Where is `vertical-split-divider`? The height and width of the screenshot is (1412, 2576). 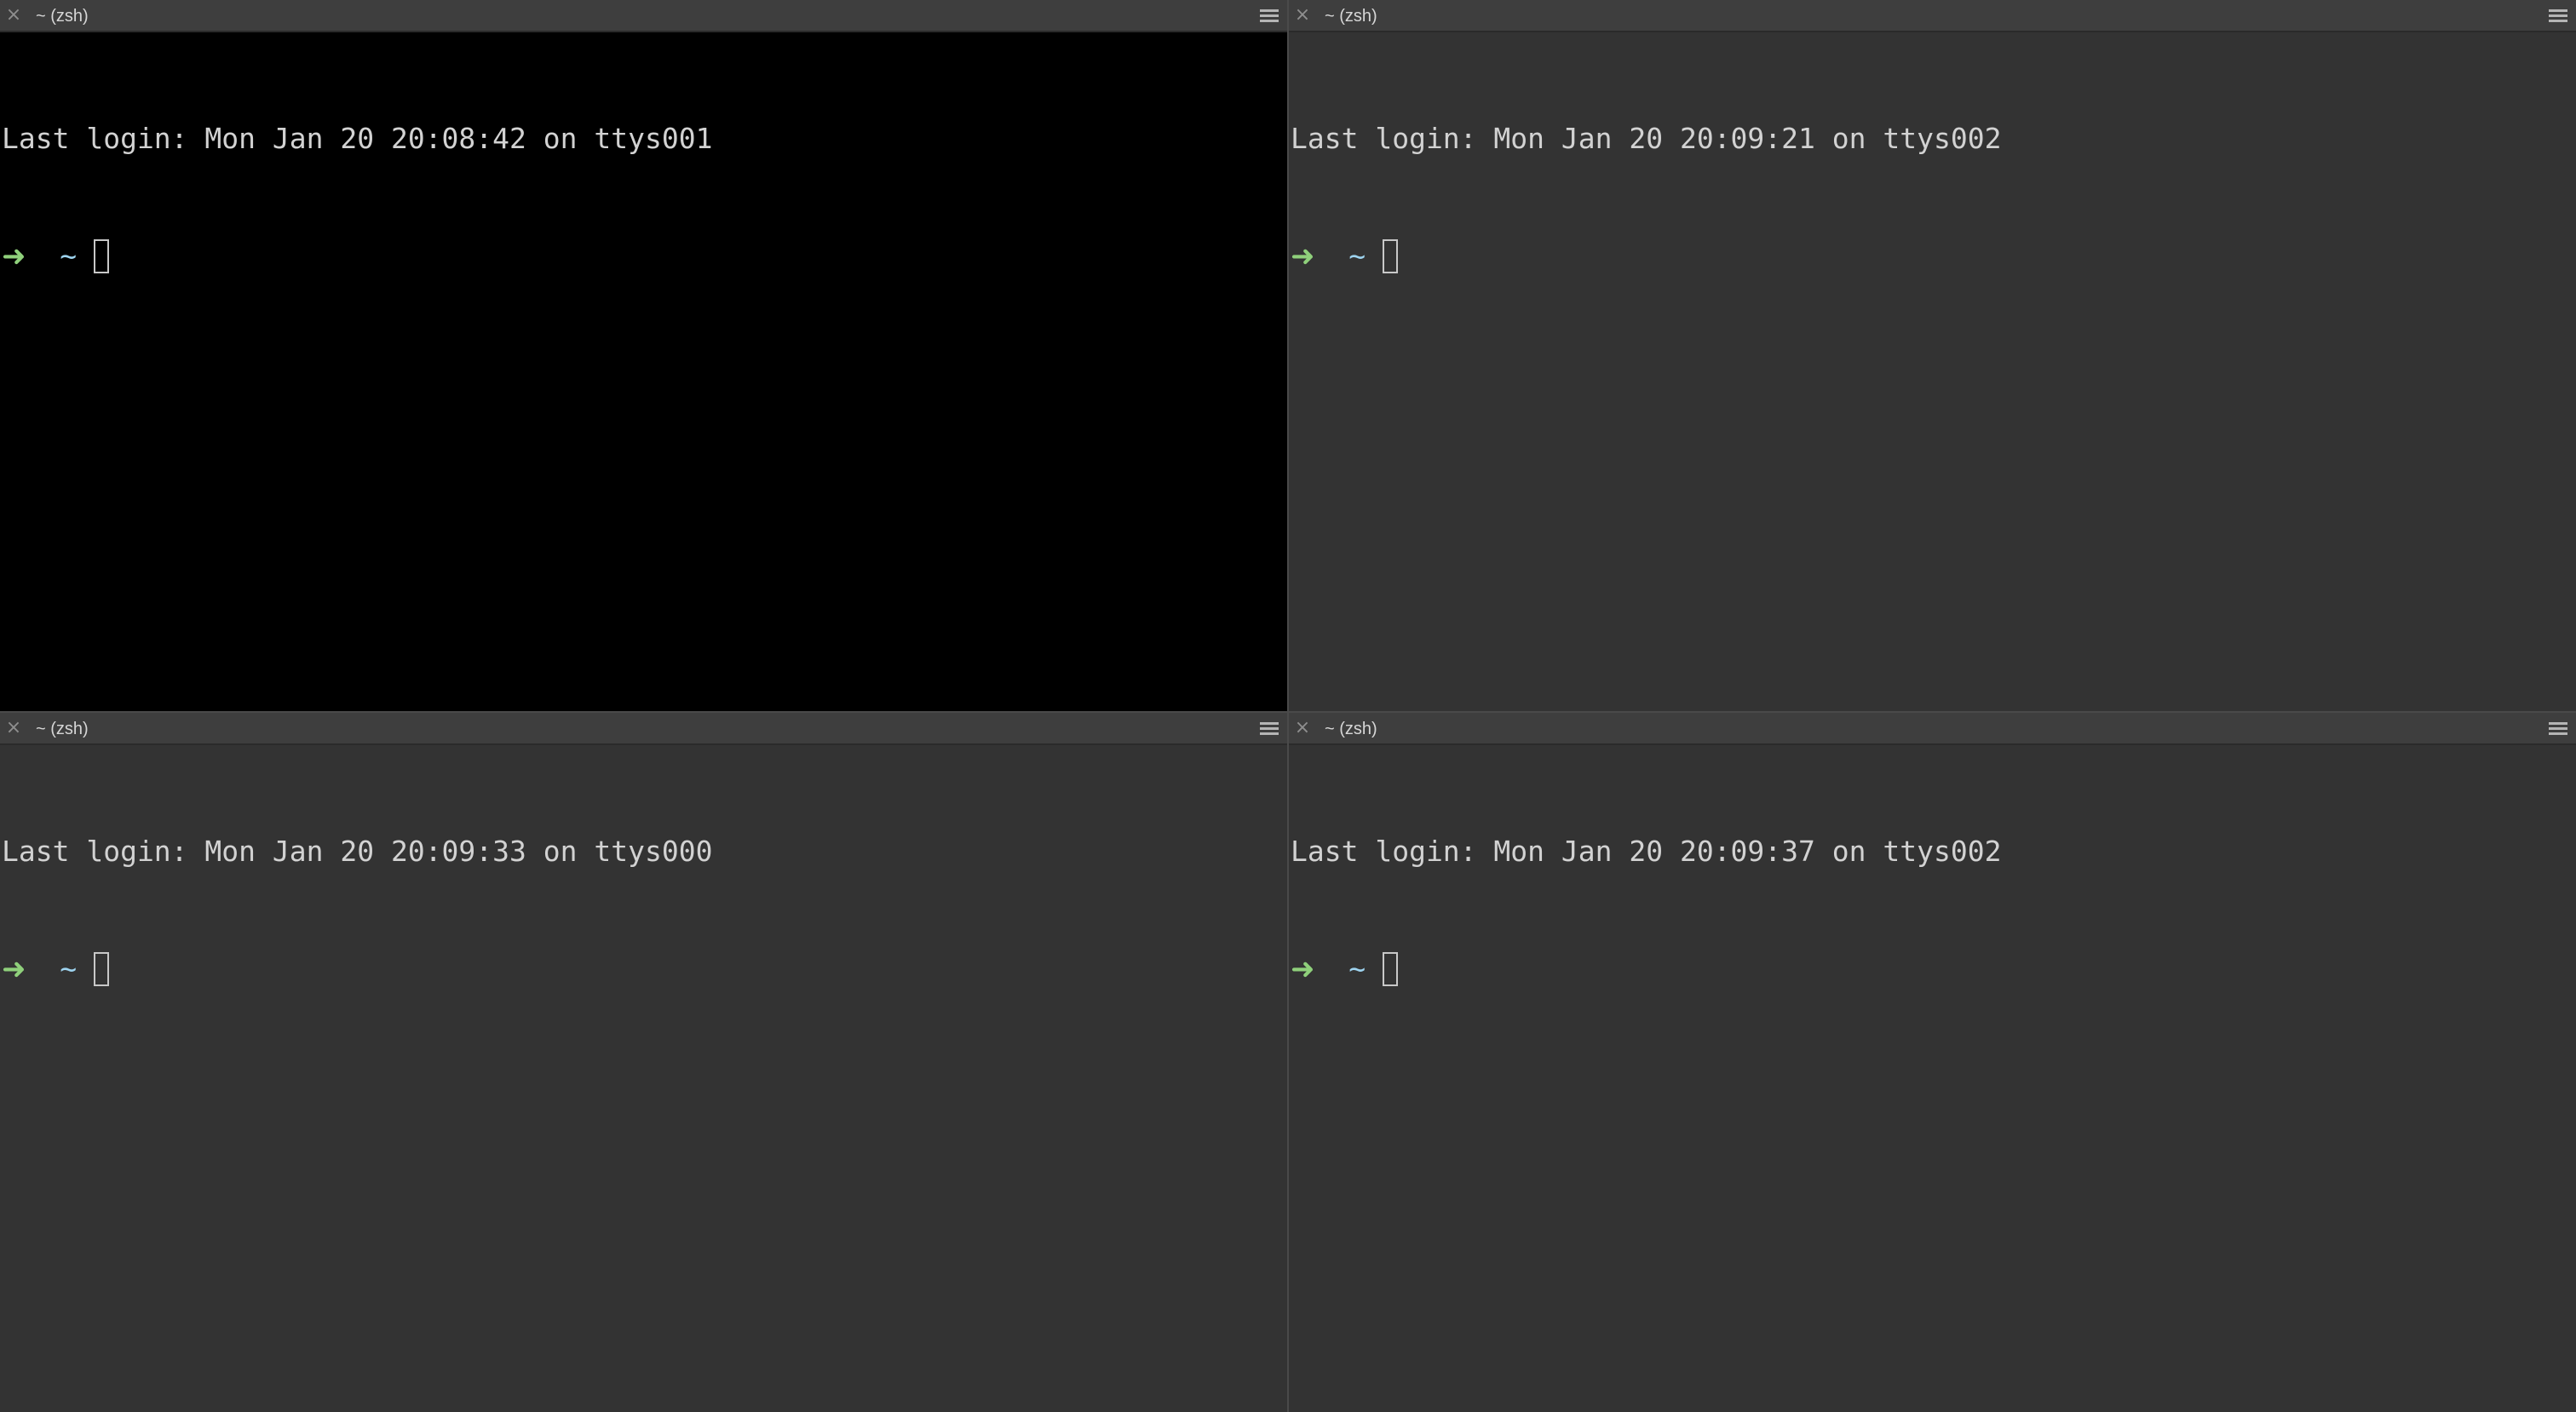
vertical-split-divider is located at coordinates (1288, 706).